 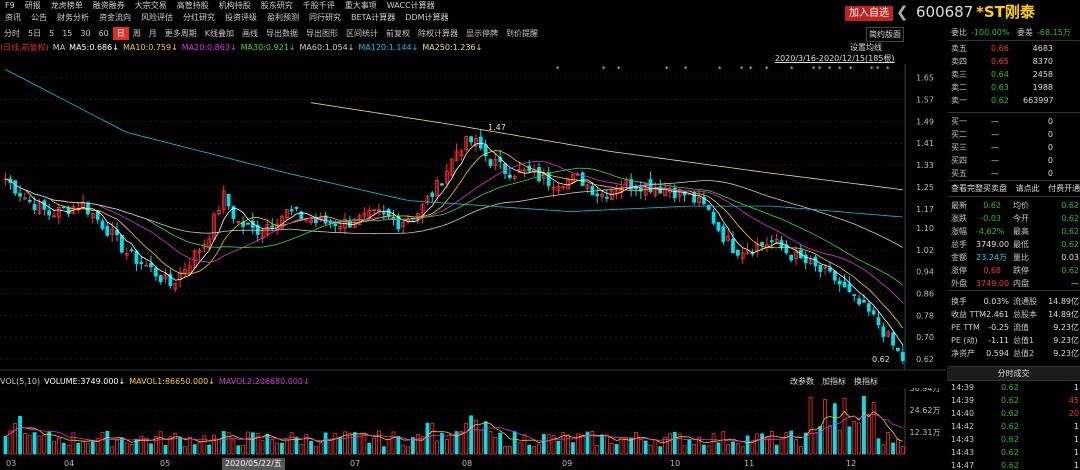 I want to click on menu-item: 高管持股, so click(x=193, y=6).